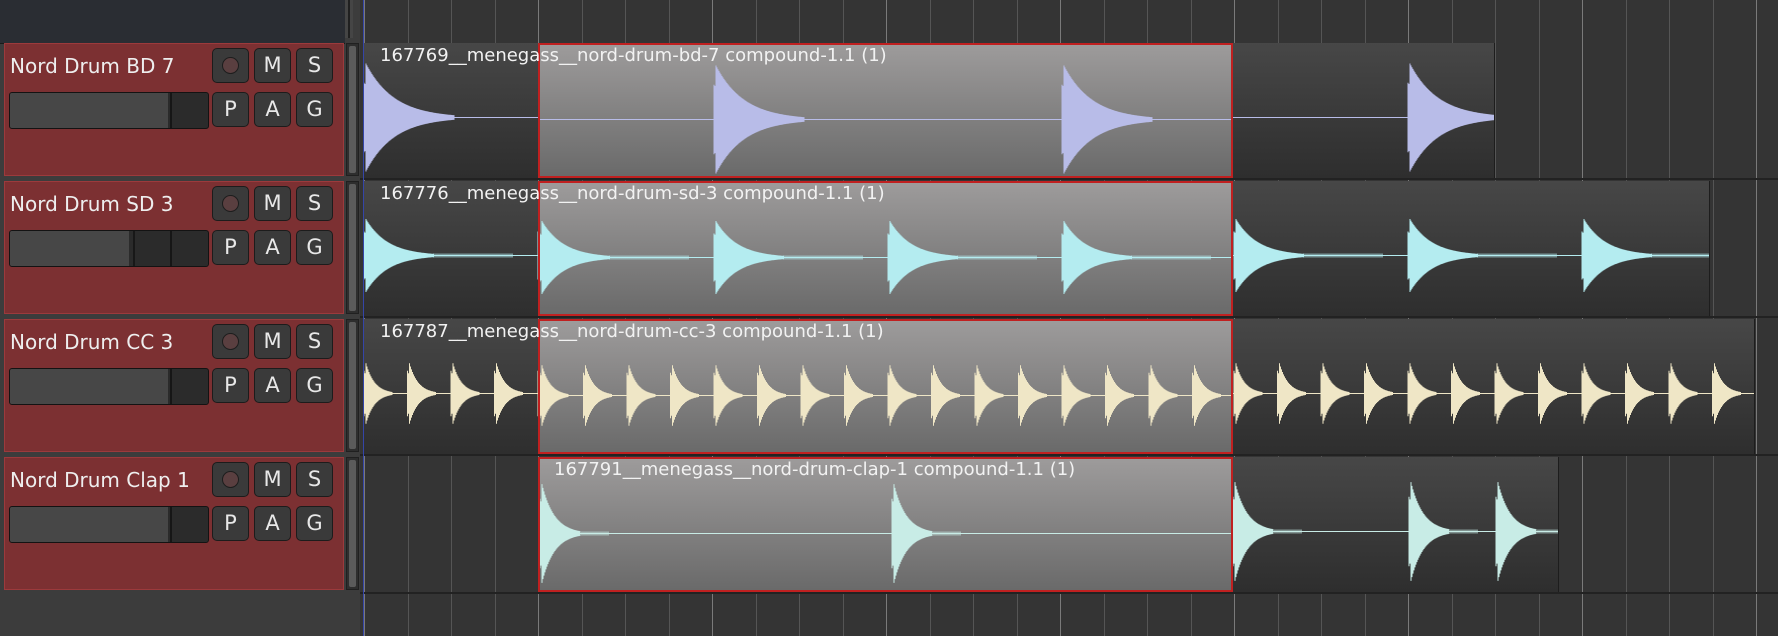 The image size is (1778, 636). Describe the element at coordinates (91, 204) in the screenshot. I see `track-name: Nord Drum SD 3` at that location.